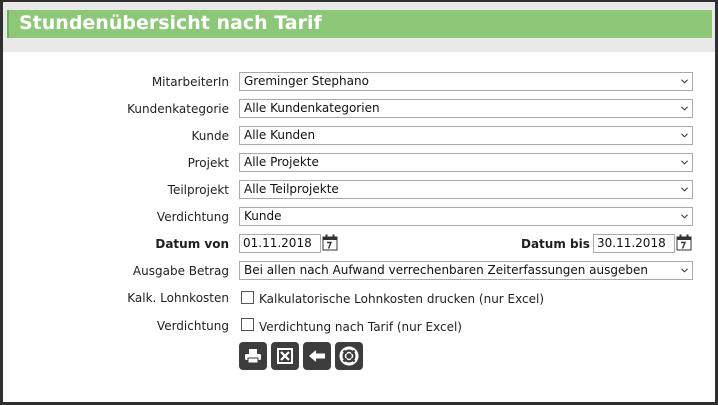 This screenshot has height=405, width=718. Describe the element at coordinates (360, 327) in the screenshot. I see `verdichtung-tarif-checkbox-label: Verdichtung nach Tarif (nur Excel)` at that location.